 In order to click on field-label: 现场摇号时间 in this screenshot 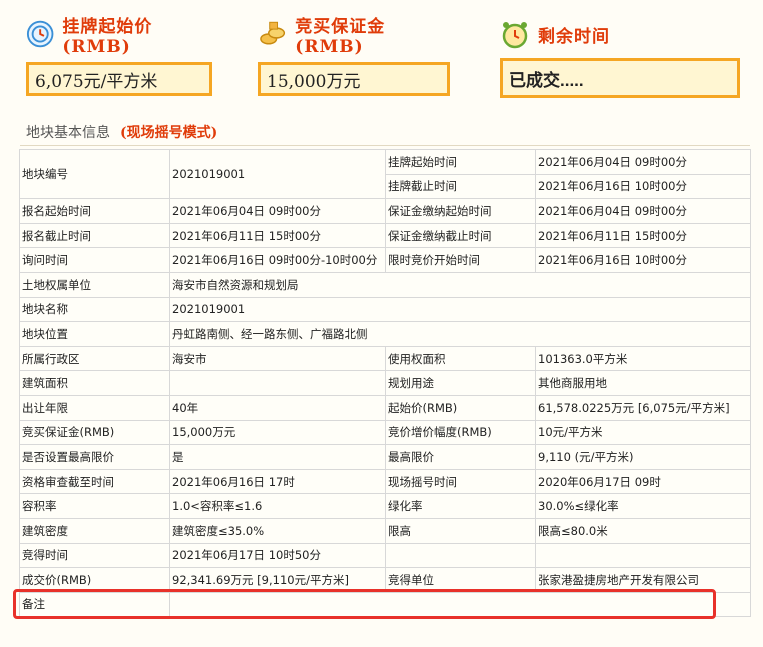, I will do `click(460, 481)`.